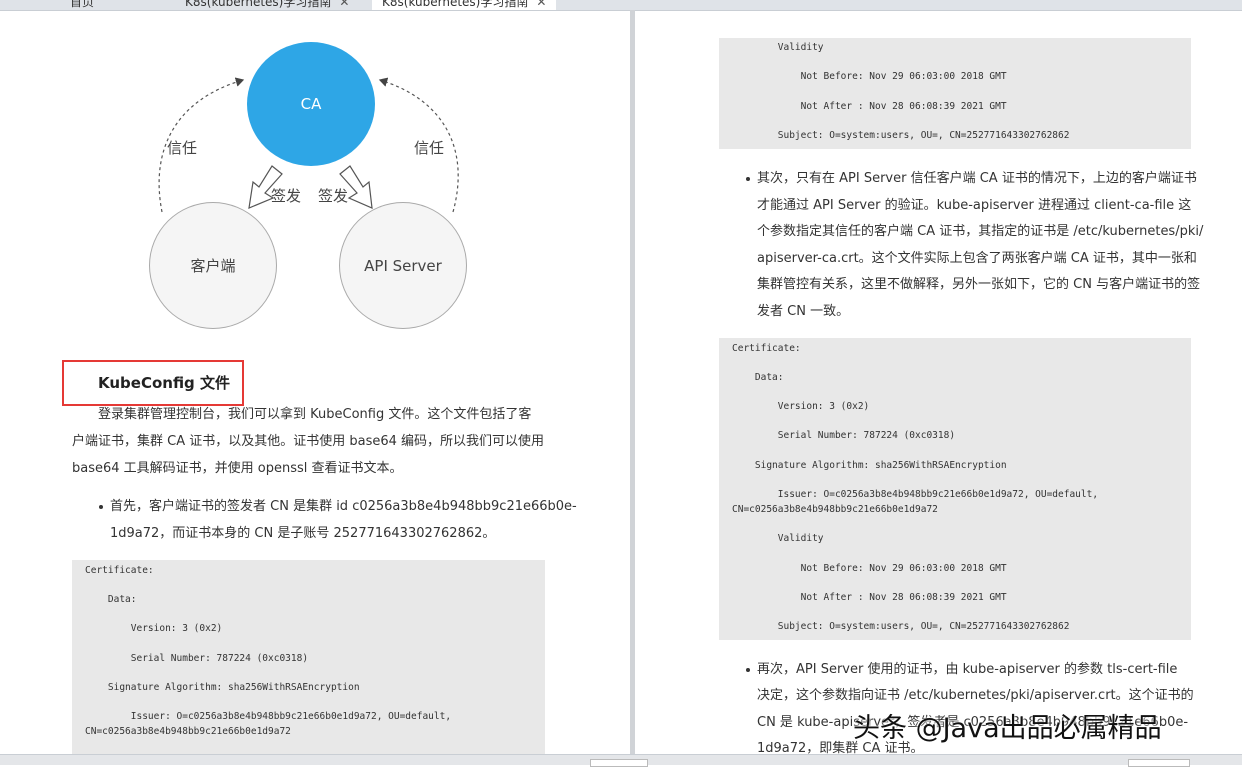 The image size is (1242, 767). I want to click on sign-label-left: 签发, so click(286, 196).